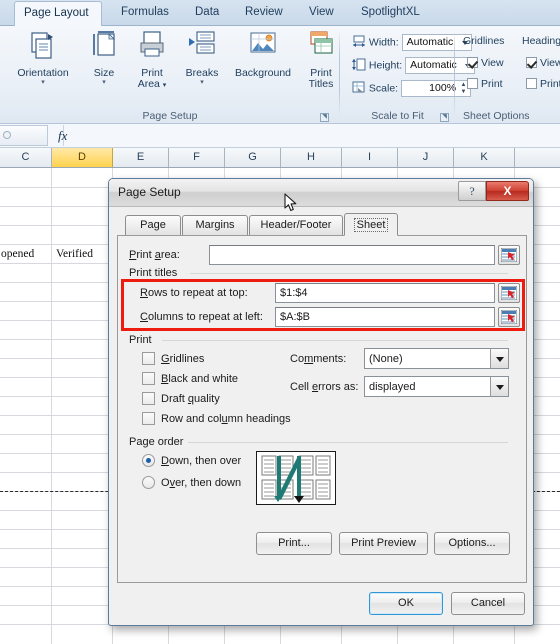 The width and height of the screenshot is (560, 644). What do you see at coordinates (430, 42) in the screenshot?
I see `scale-width-value: Automatic` at bounding box center [430, 42].